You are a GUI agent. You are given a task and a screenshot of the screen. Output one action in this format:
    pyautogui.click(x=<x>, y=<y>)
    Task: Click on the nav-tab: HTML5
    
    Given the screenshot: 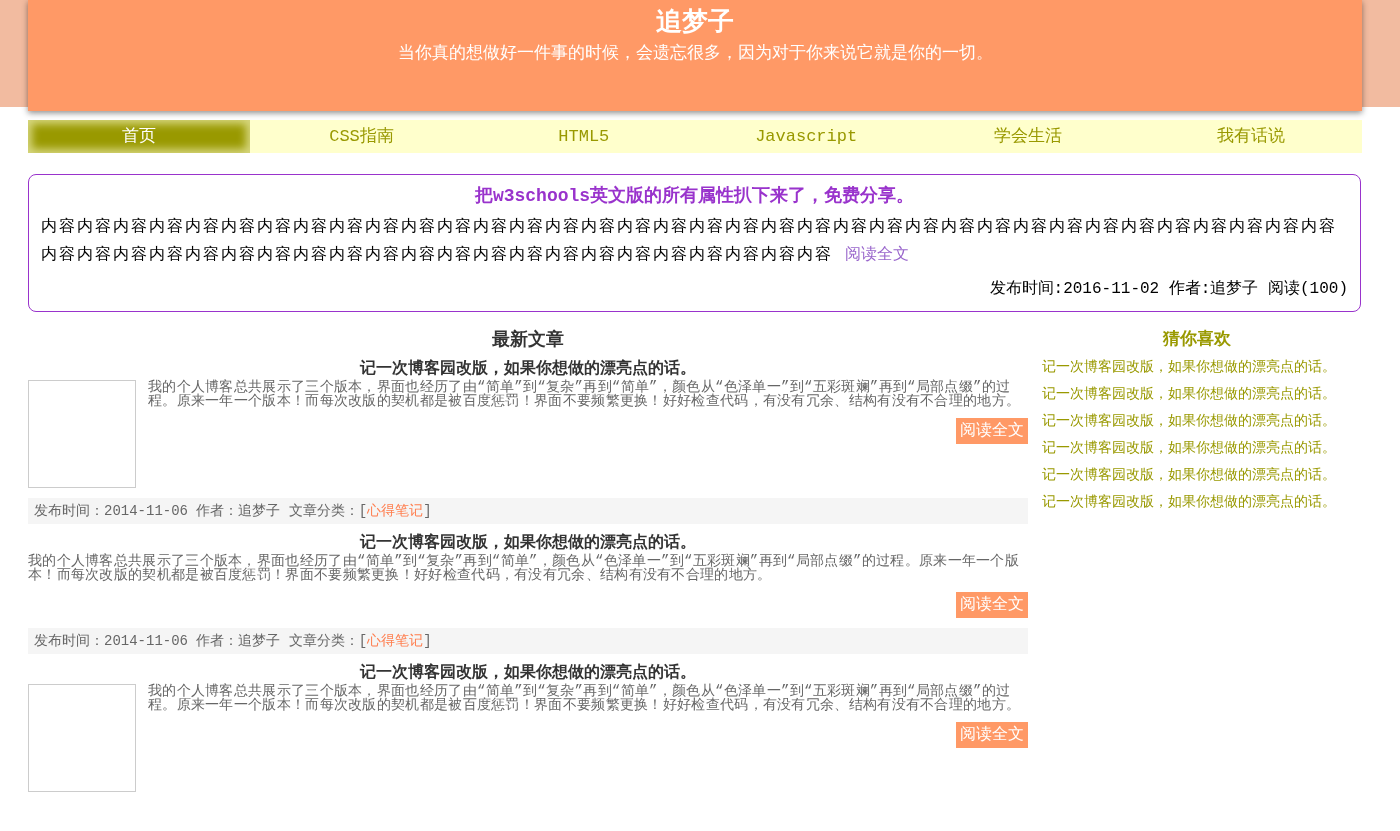 What is the action you would take?
    pyautogui.click(x=583, y=136)
    